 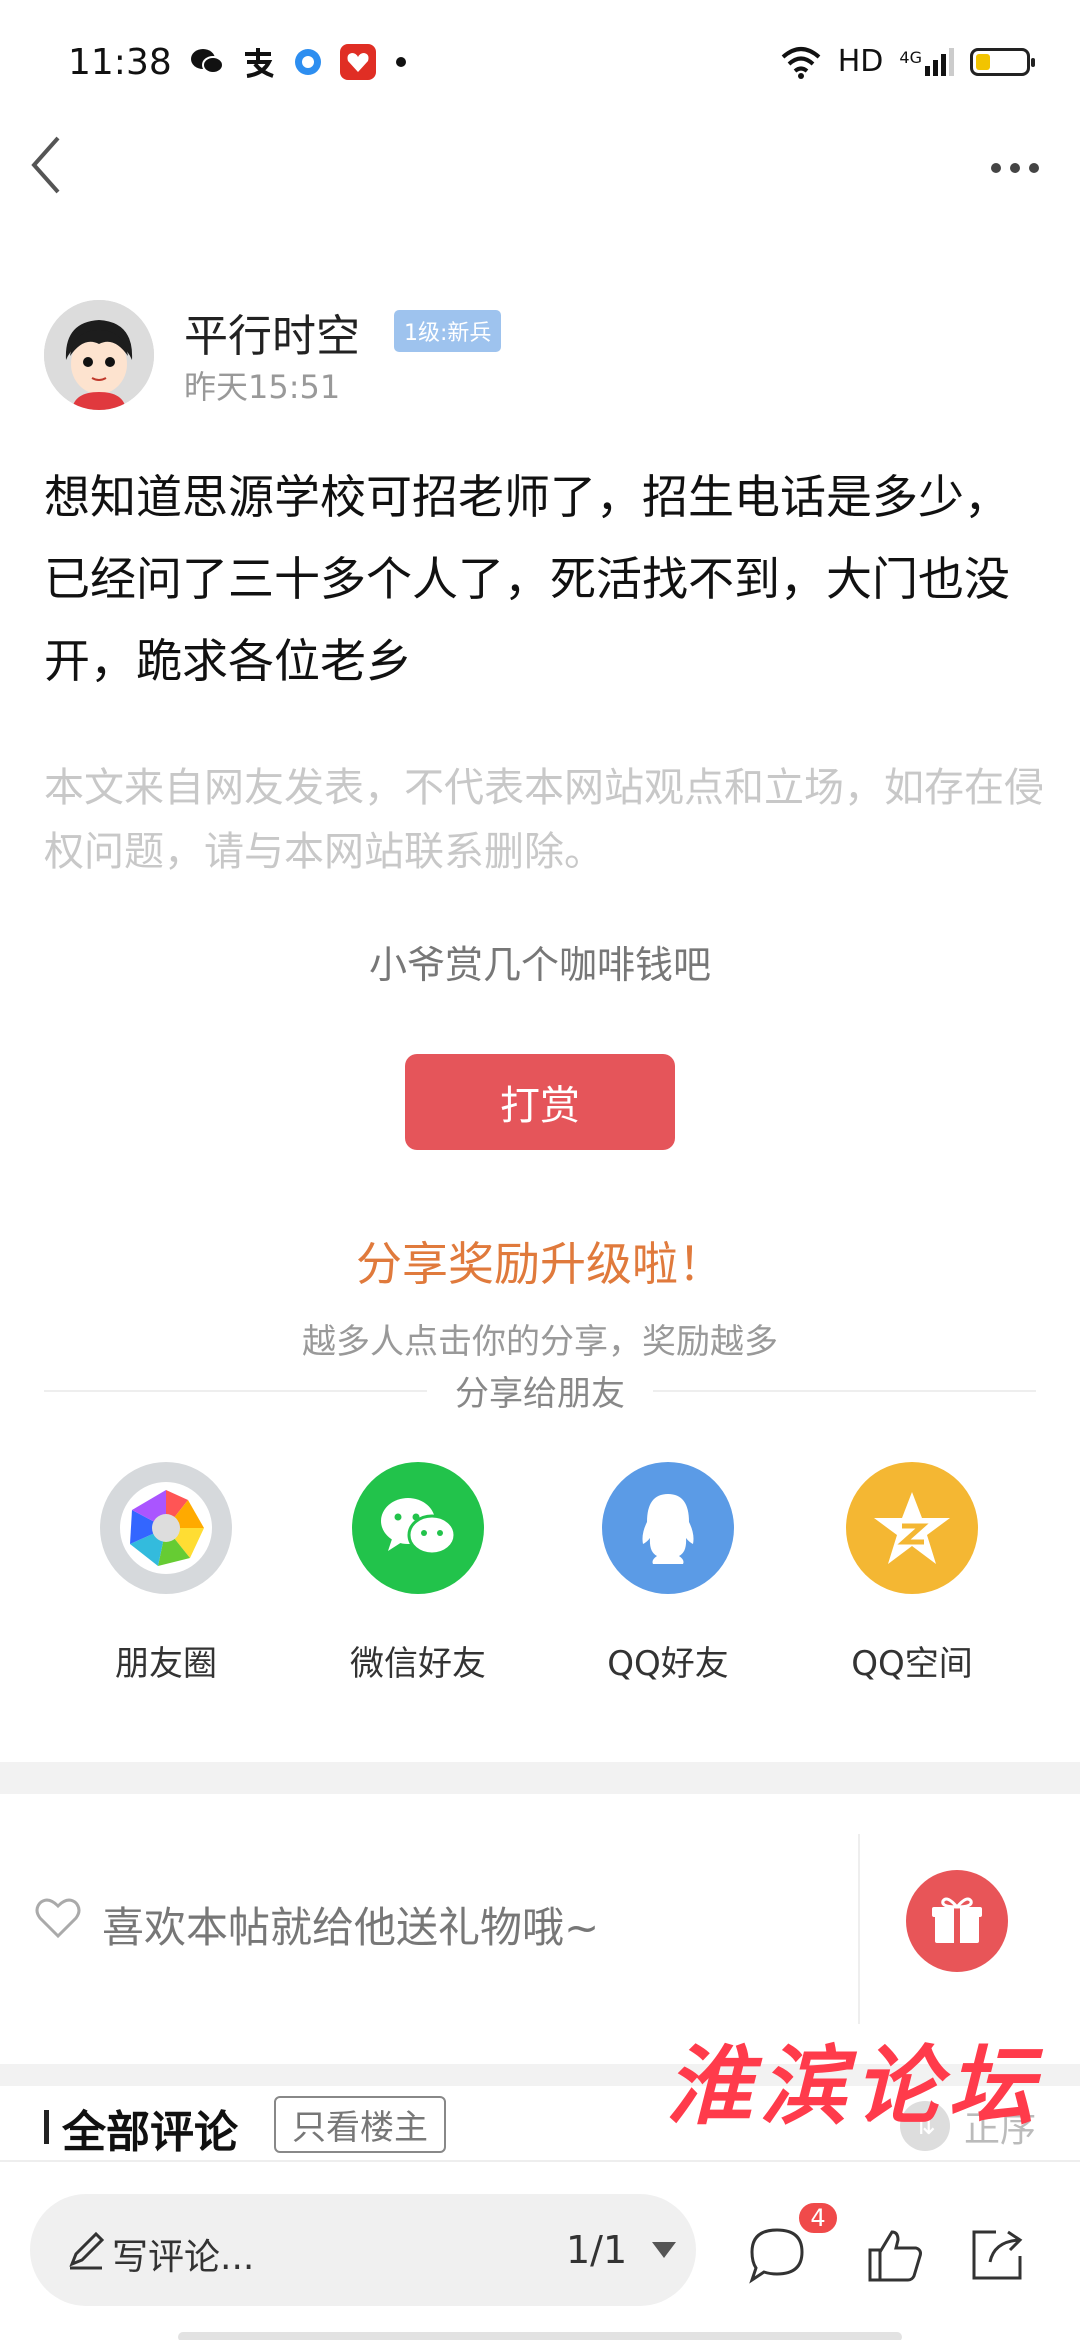 What do you see at coordinates (166, 1664) in the screenshot?
I see `share-name: 朋友圈` at bounding box center [166, 1664].